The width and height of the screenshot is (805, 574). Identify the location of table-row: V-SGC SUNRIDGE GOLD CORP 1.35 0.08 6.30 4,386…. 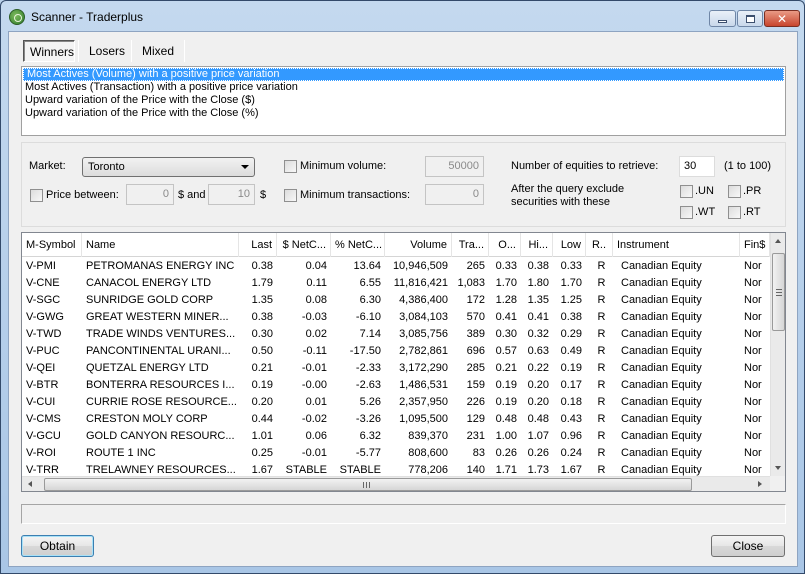
(396, 300).